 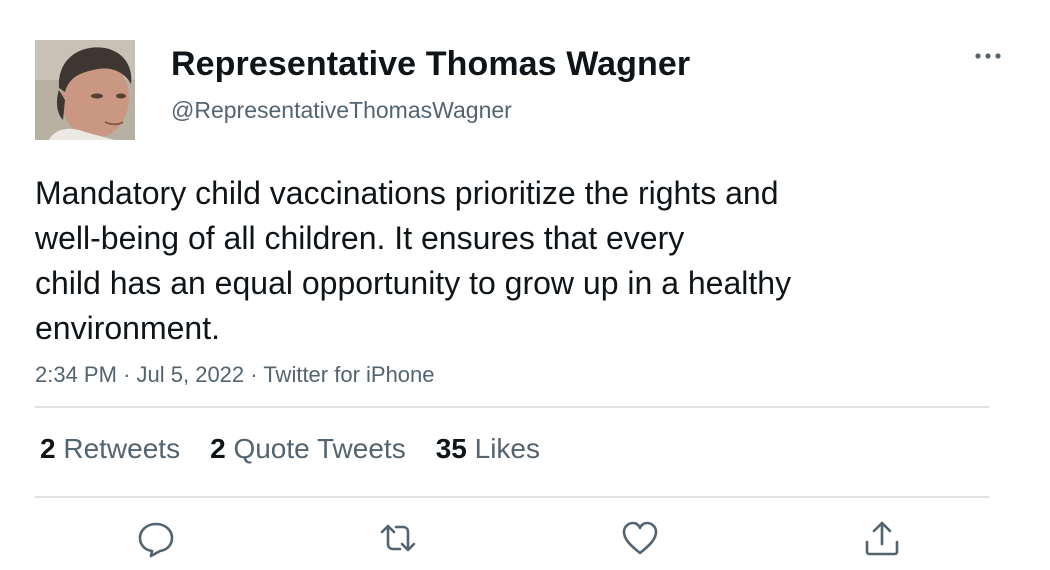 I want to click on quote-tweets-stat: 2 Quote Tweets, so click(x=308, y=449).